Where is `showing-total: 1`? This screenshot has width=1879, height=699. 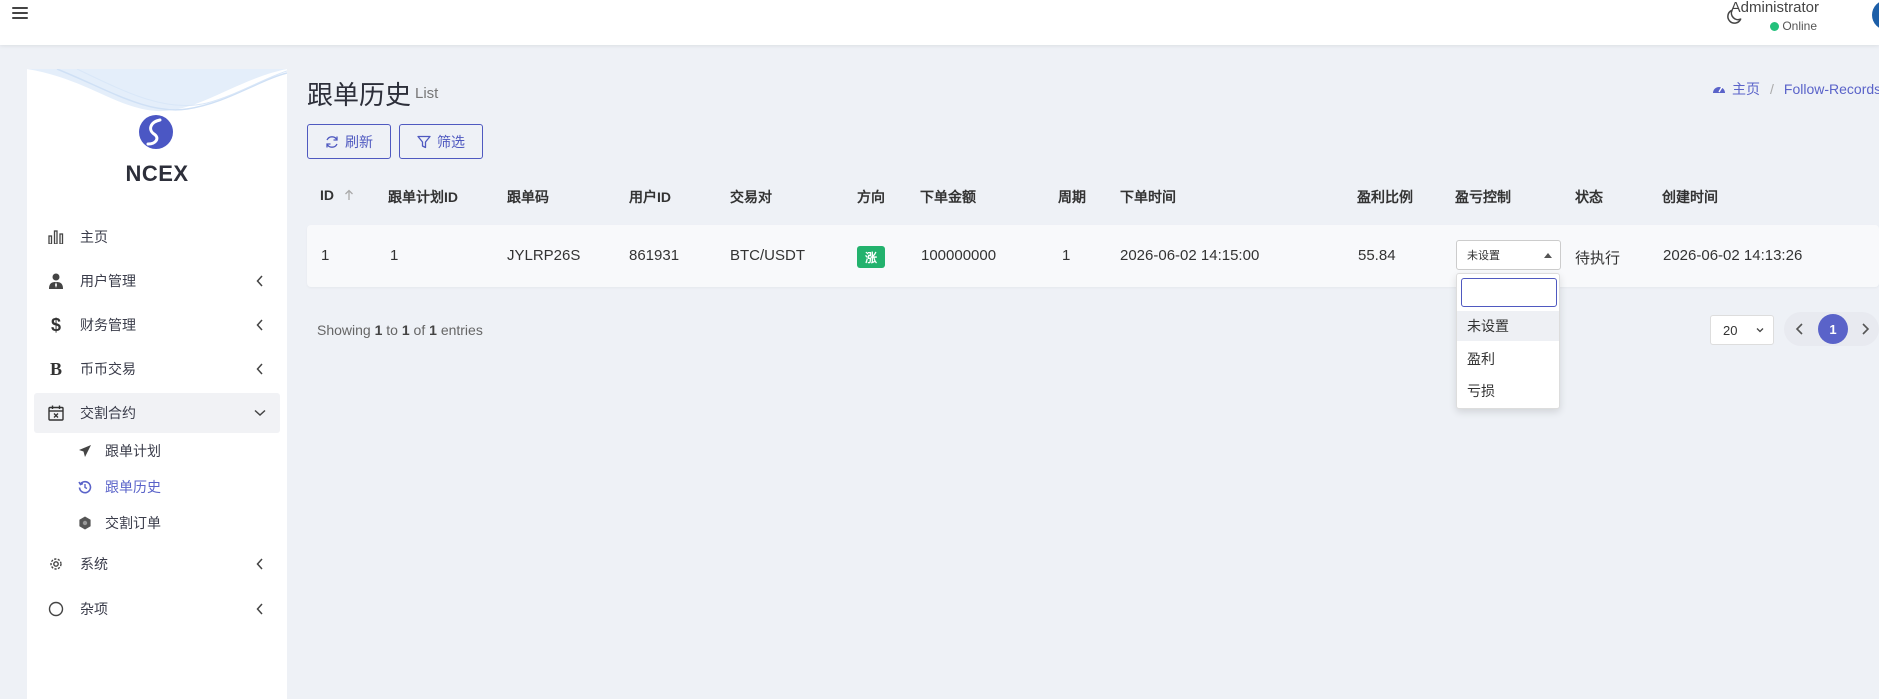 showing-total: 1 is located at coordinates (433, 330).